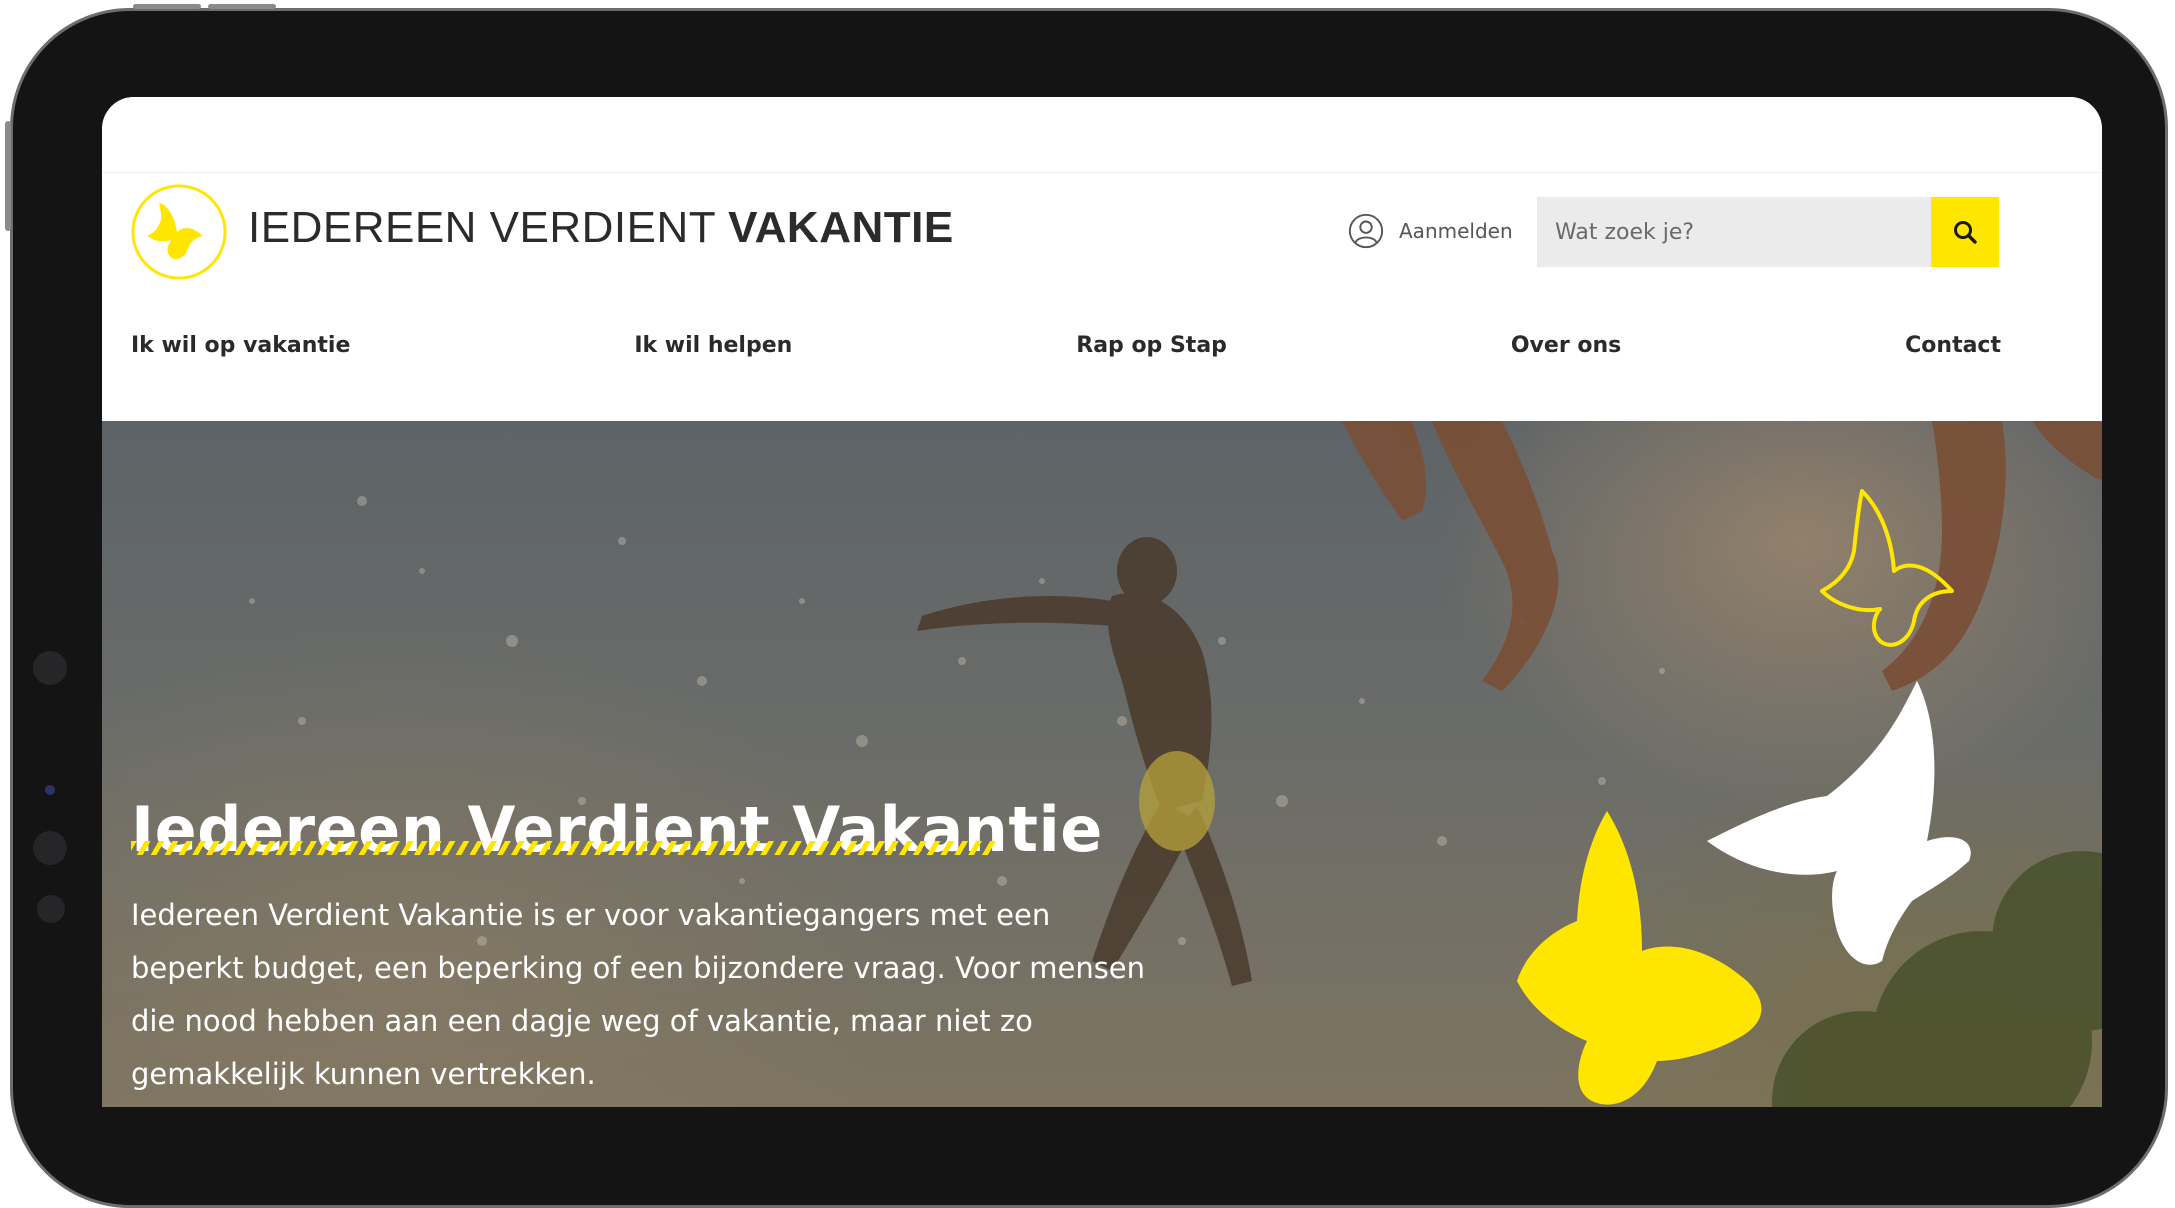 The height and width of the screenshot is (1208, 2175). I want to click on search-icon, so click(1965, 232).